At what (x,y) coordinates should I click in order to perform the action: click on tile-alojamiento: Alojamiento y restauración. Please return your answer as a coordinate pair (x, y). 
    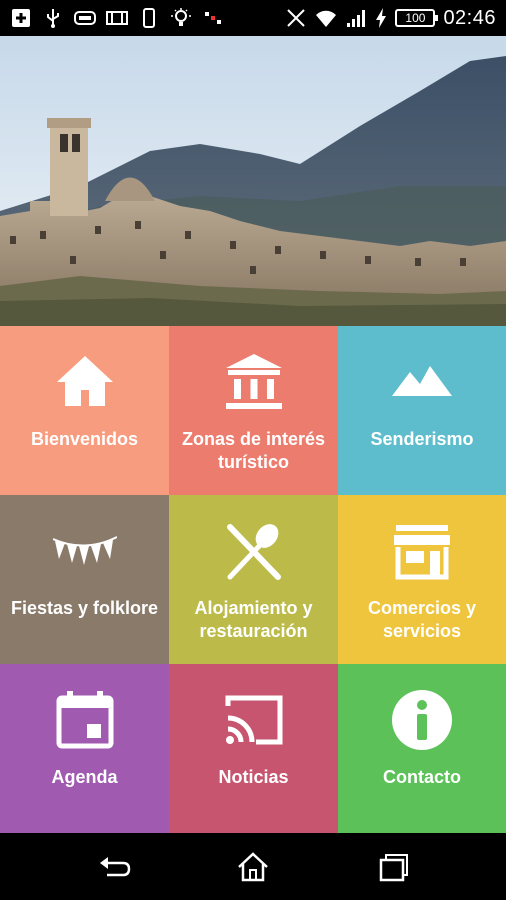
    Looking at the image, I should click on (253, 579).